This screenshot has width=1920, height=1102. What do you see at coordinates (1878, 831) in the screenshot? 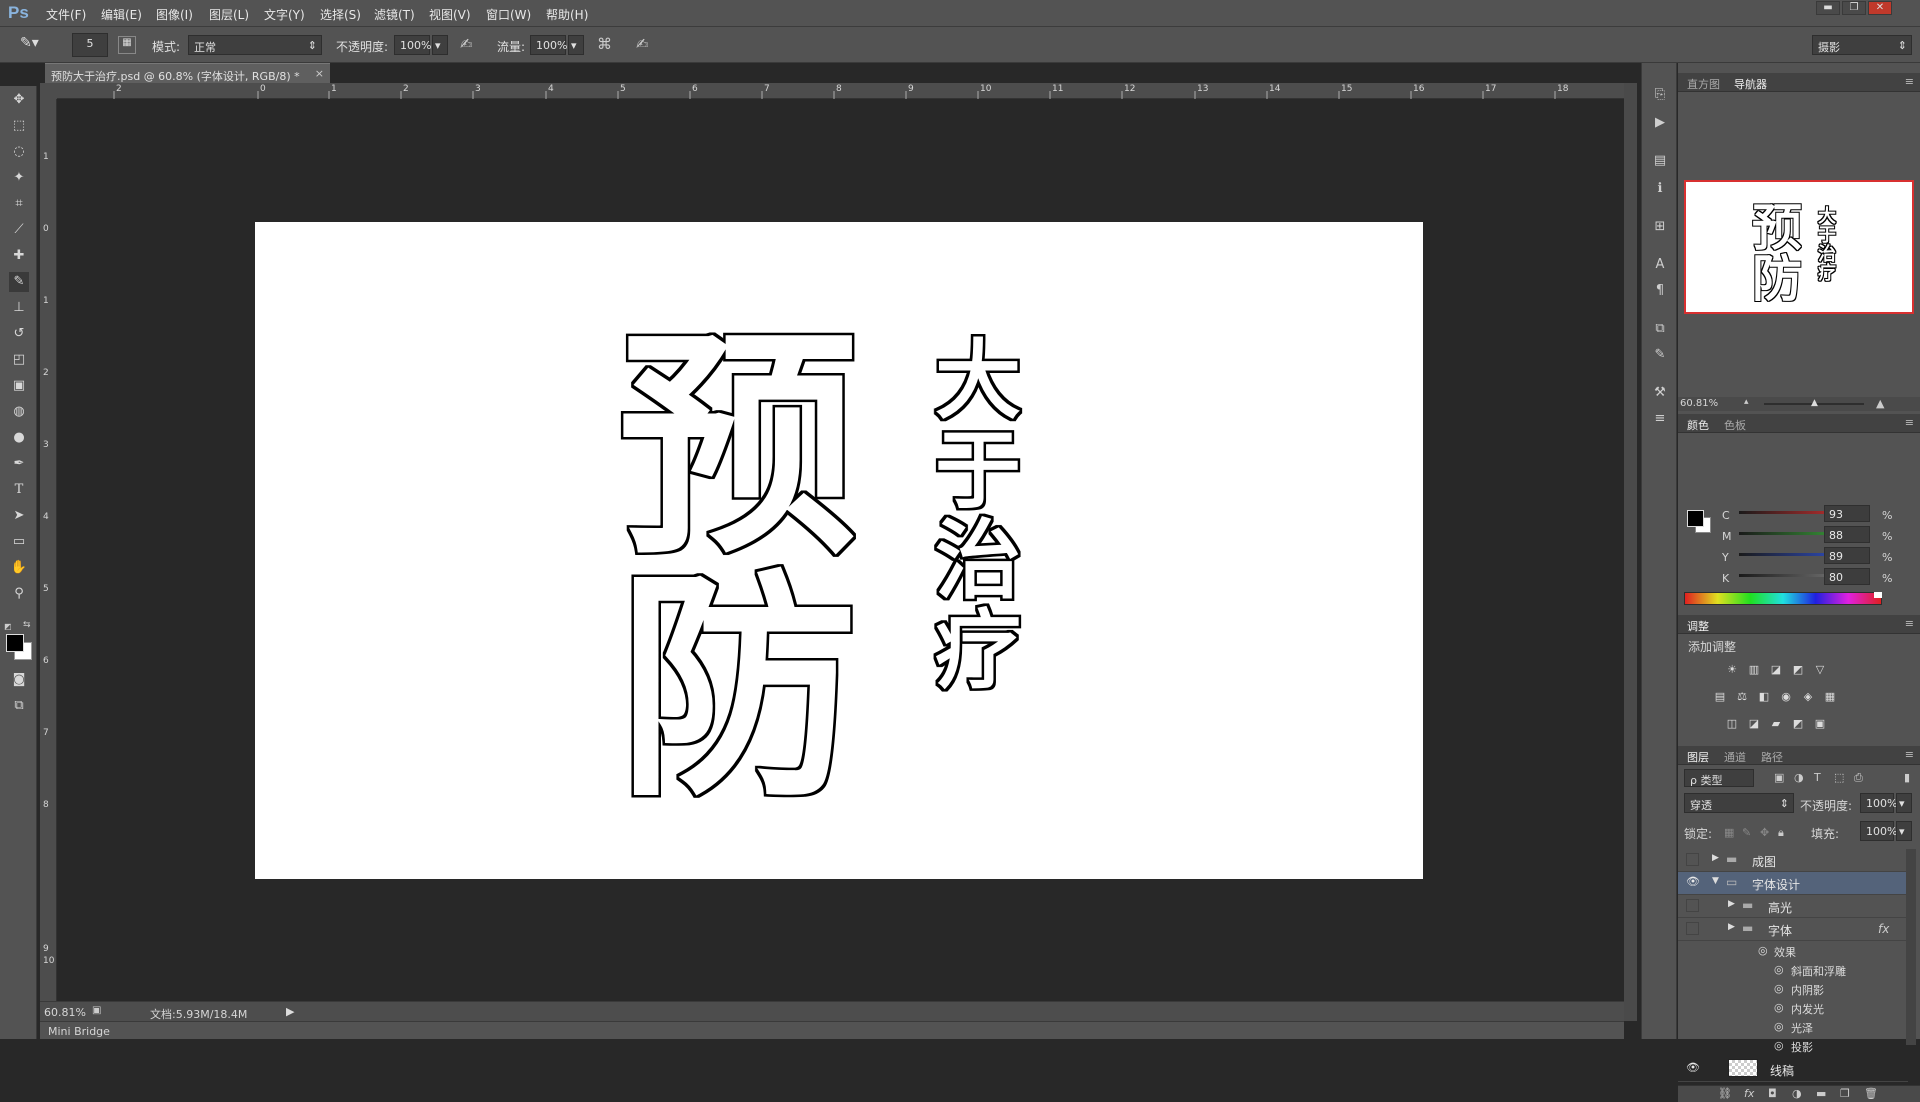
I see `fill-input: 100%` at bounding box center [1878, 831].